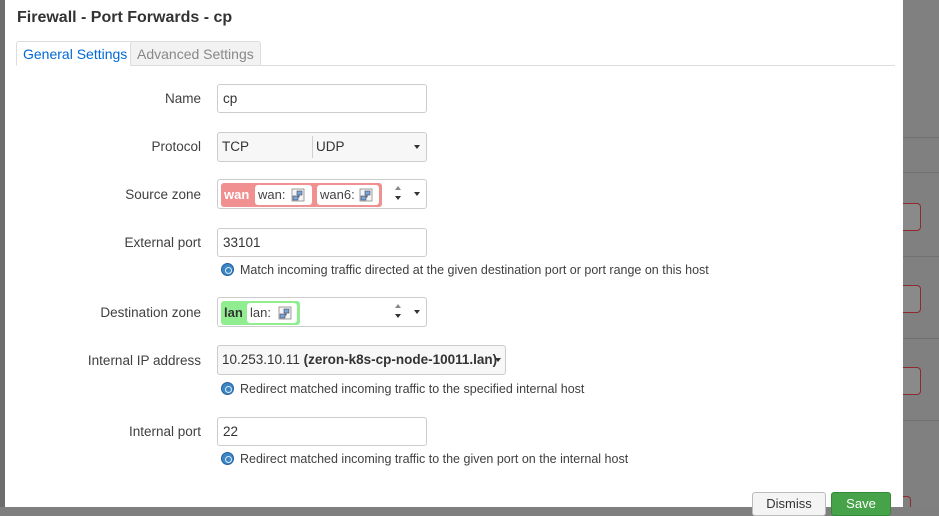  What do you see at coordinates (322, 431) in the screenshot?
I see `internal-port-input: 22` at bounding box center [322, 431].